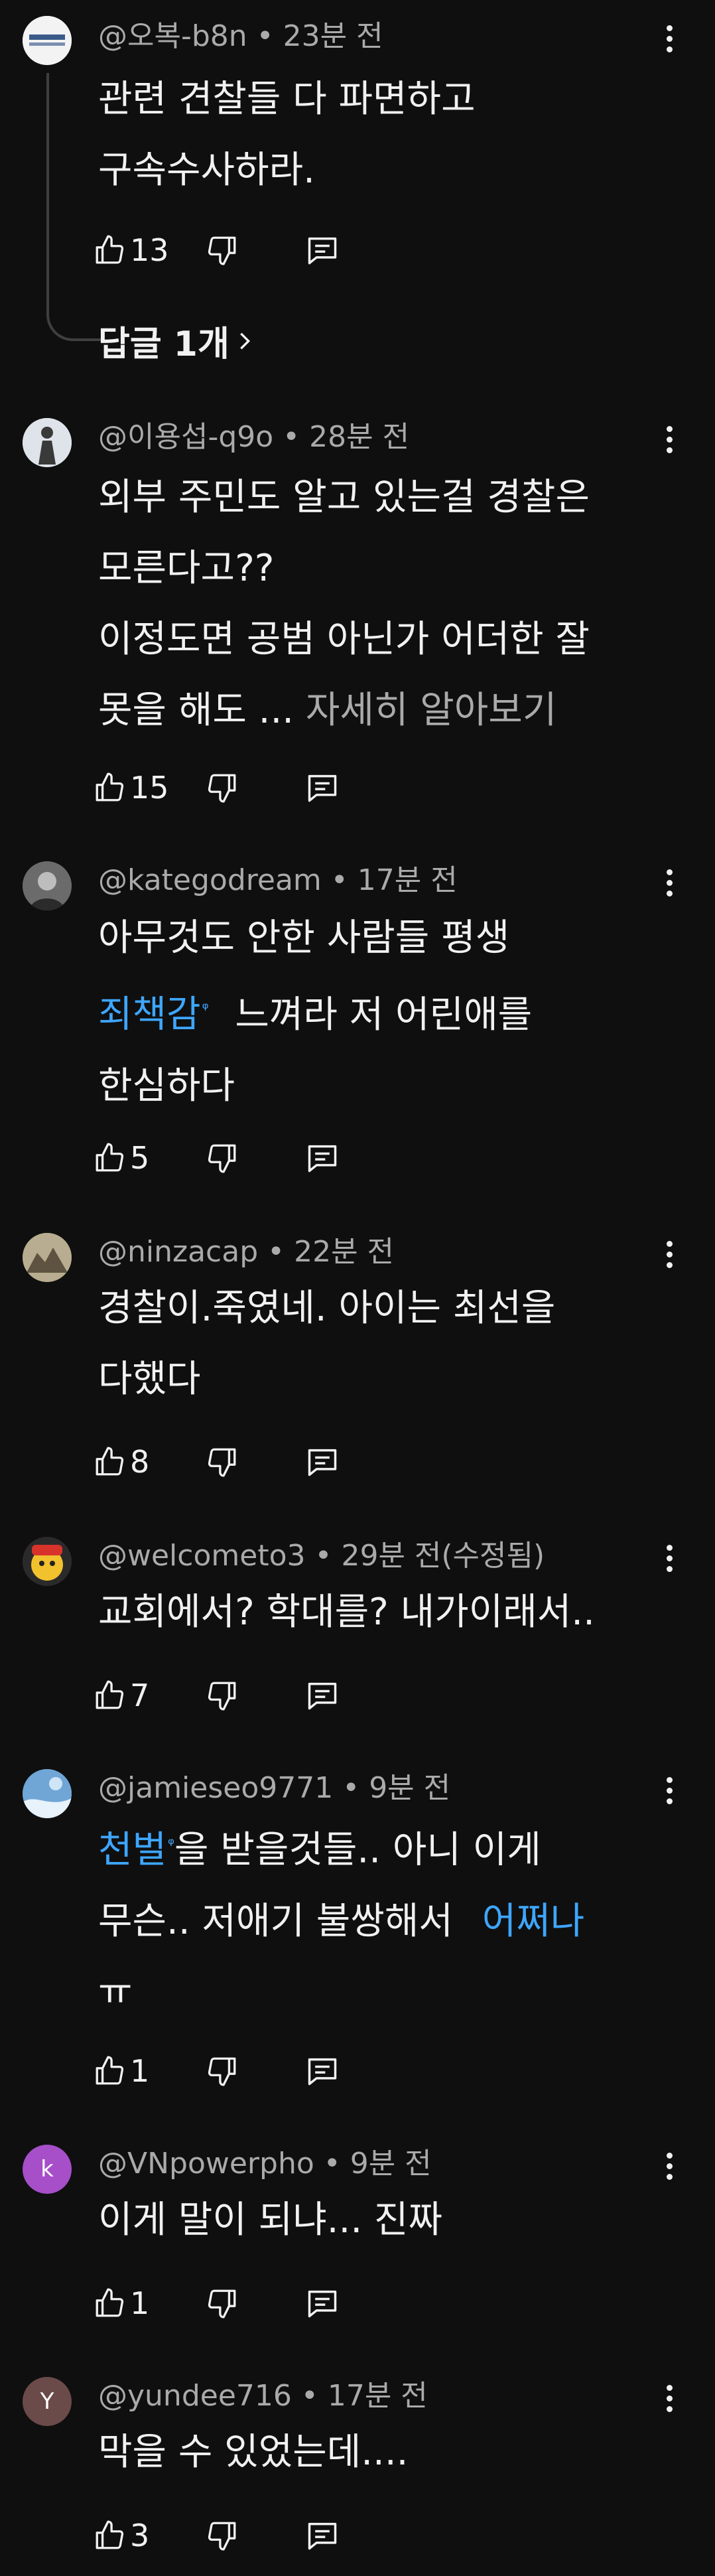 The height and width of the screenshot is (2576, 715). What do you see at coordinates (215, 1788) in the screenshot?
I see `author-handle: @jamieseo9771` at bounding box center [215, 1788].